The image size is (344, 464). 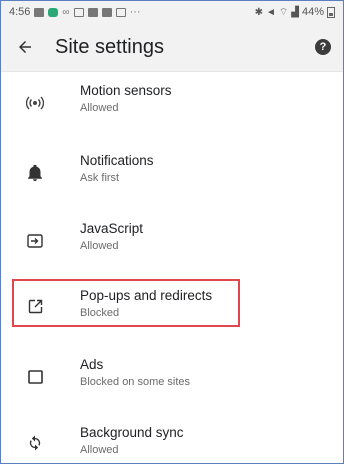 I want to click on bluetooth-icon: ✱, so click(x=258, y=12).